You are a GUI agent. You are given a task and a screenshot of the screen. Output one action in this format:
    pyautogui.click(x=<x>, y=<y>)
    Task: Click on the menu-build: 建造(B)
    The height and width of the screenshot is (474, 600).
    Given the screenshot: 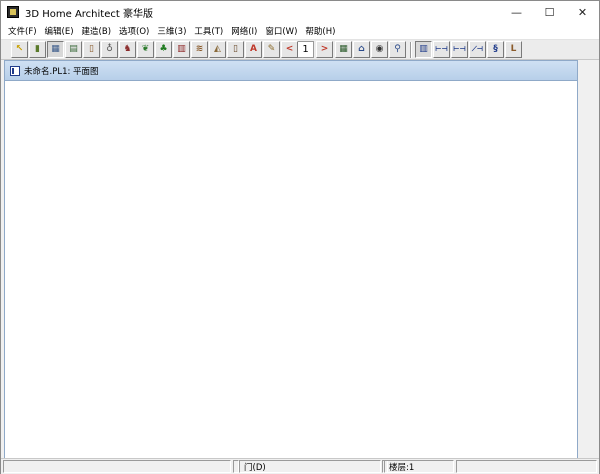 What is the action you would take?
    pyautogui.click(x=96, y=31)
    